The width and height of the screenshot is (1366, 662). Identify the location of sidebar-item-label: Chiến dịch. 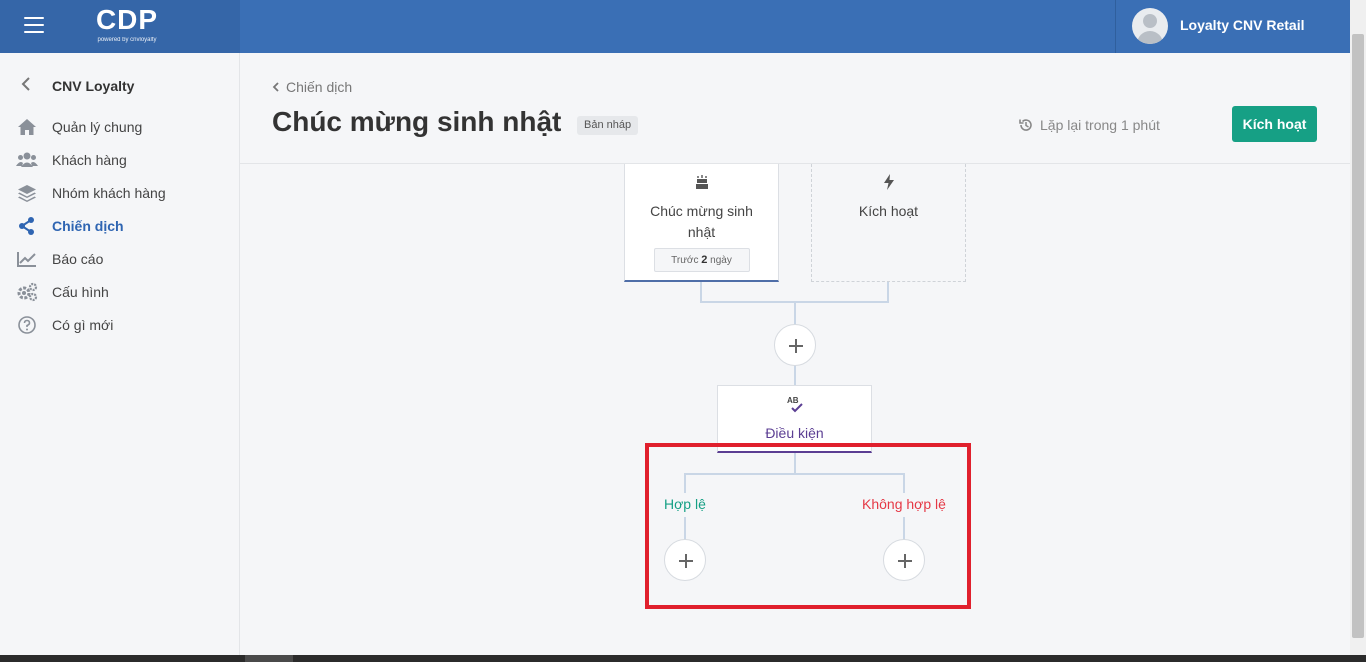
(88, 226).